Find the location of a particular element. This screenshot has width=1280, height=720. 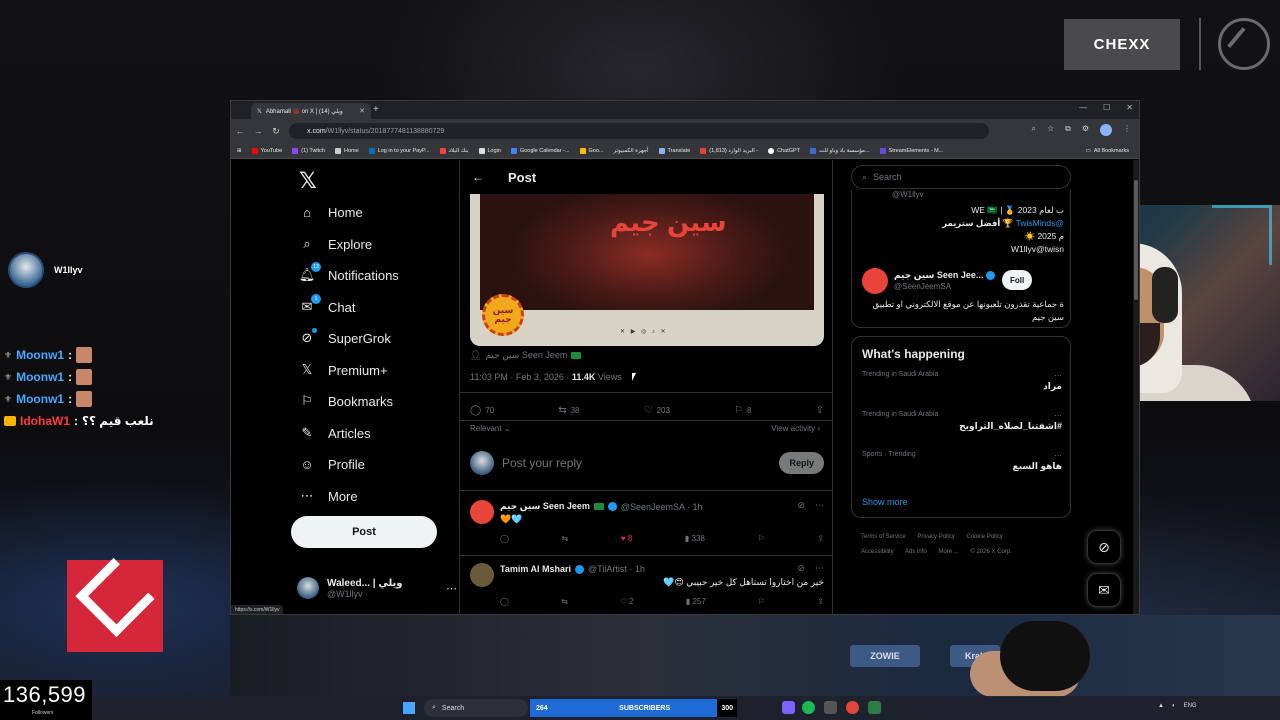

sort-replies-dropdown: Relevant ⌄ is located at coordinates (490, 428).